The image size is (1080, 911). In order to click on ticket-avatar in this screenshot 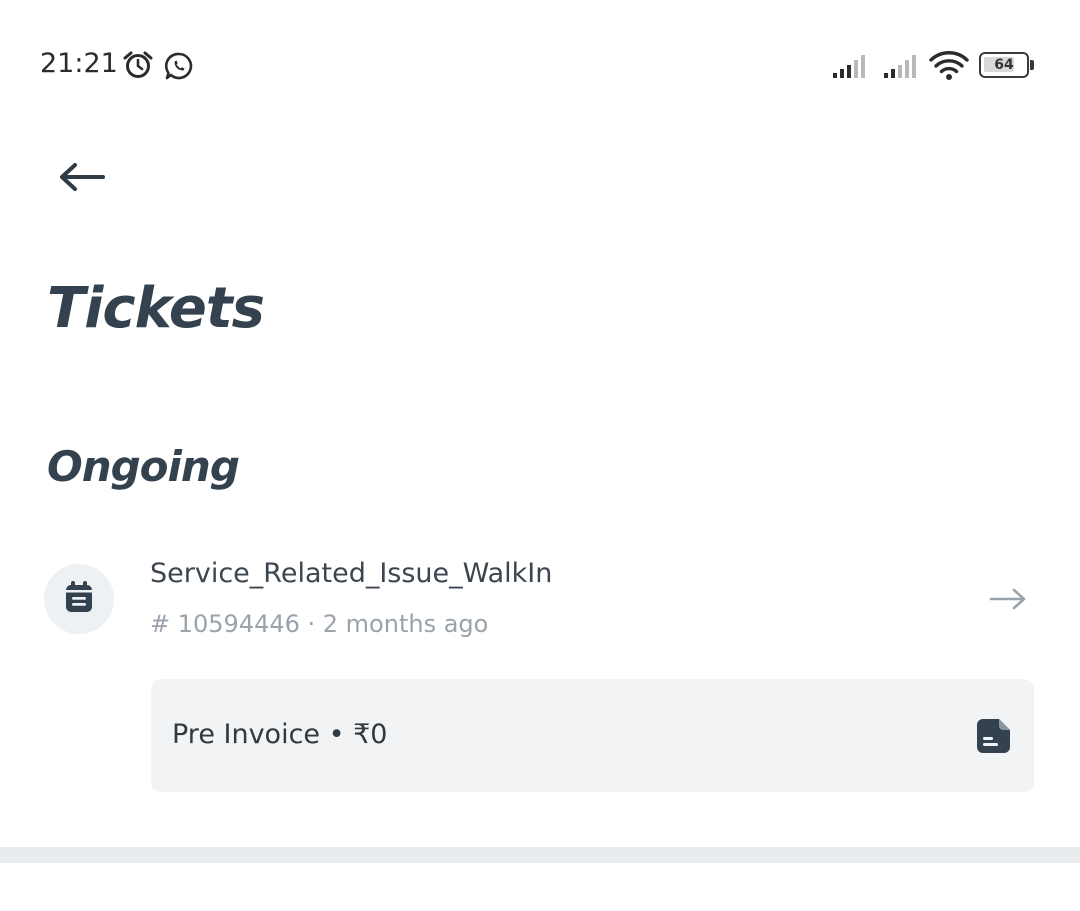, I will do `click(79, 599)`.